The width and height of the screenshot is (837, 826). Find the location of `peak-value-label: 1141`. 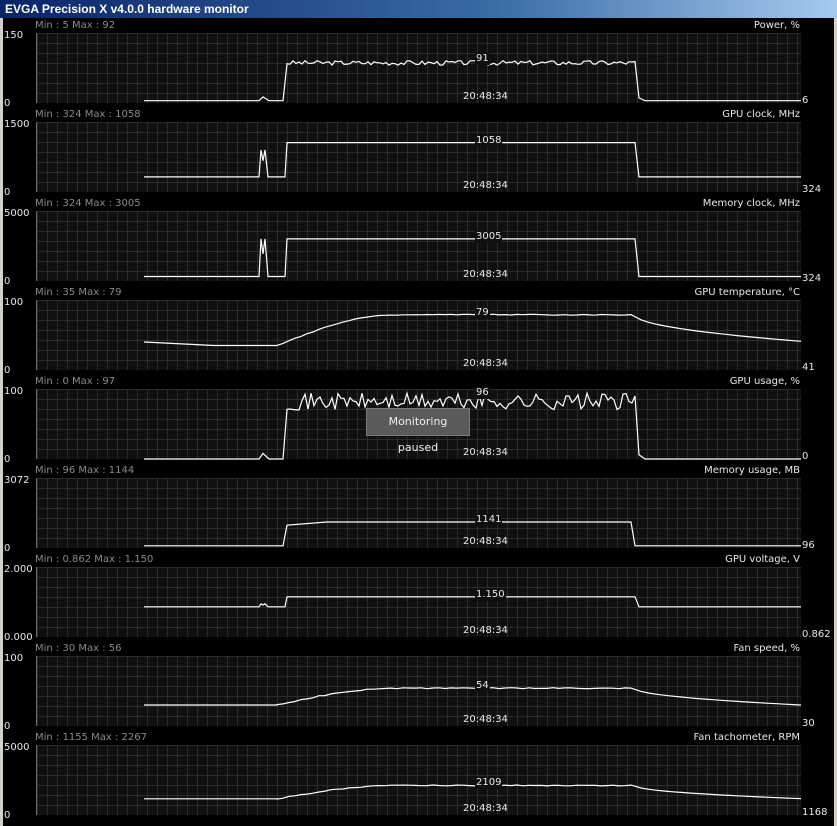

peak-value-label: 1141 is located at coordinates (489, 520).